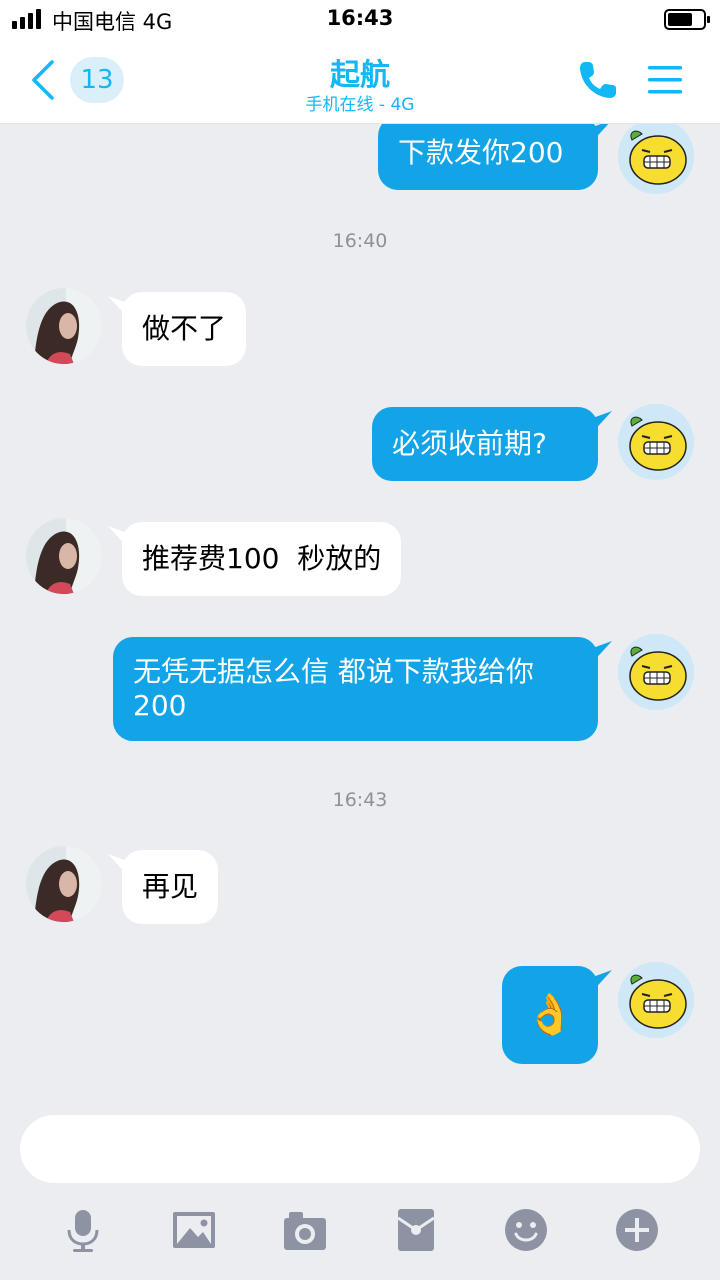 The height and width of the screenshot is (1280, 720). Describe the element at coordinates (360, 800) in the screenshot. I see `time-stamp: 16:43` at that location.